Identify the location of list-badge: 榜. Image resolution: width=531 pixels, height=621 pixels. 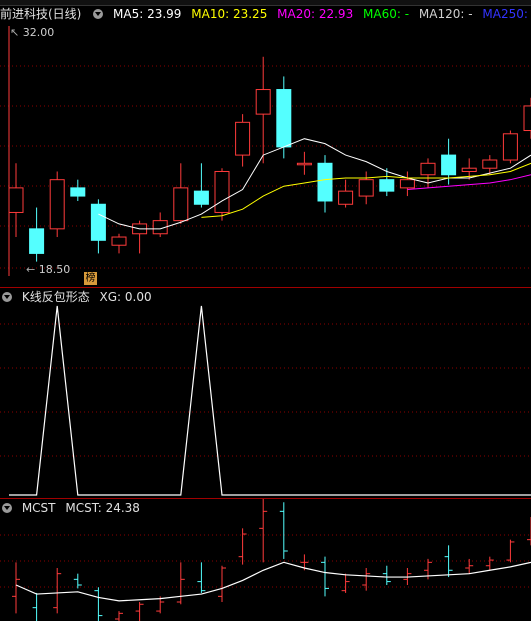
(90, 278).